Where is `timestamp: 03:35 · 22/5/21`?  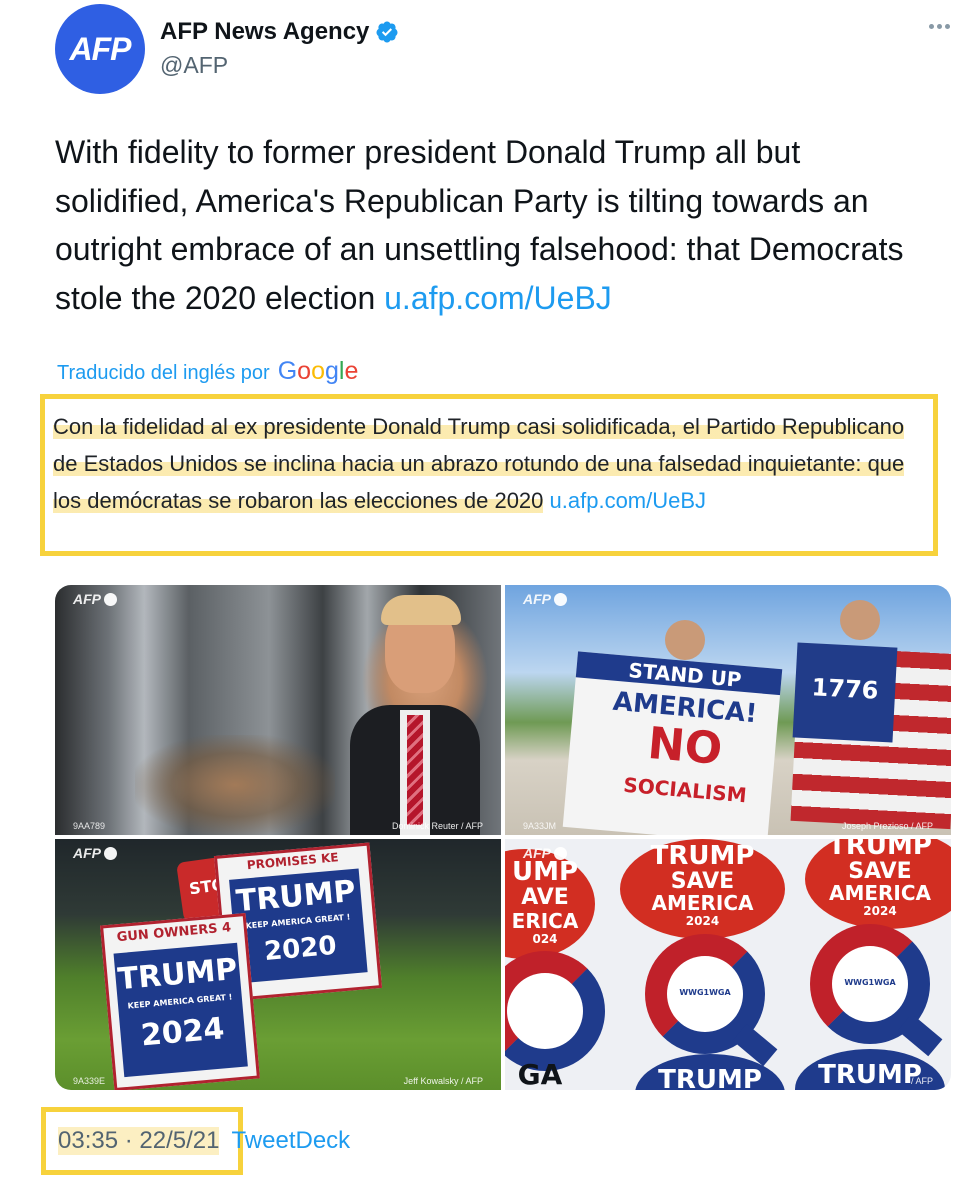
timestamp: 03:35 · 22/5/21 is located at coordinates (139, 1141).